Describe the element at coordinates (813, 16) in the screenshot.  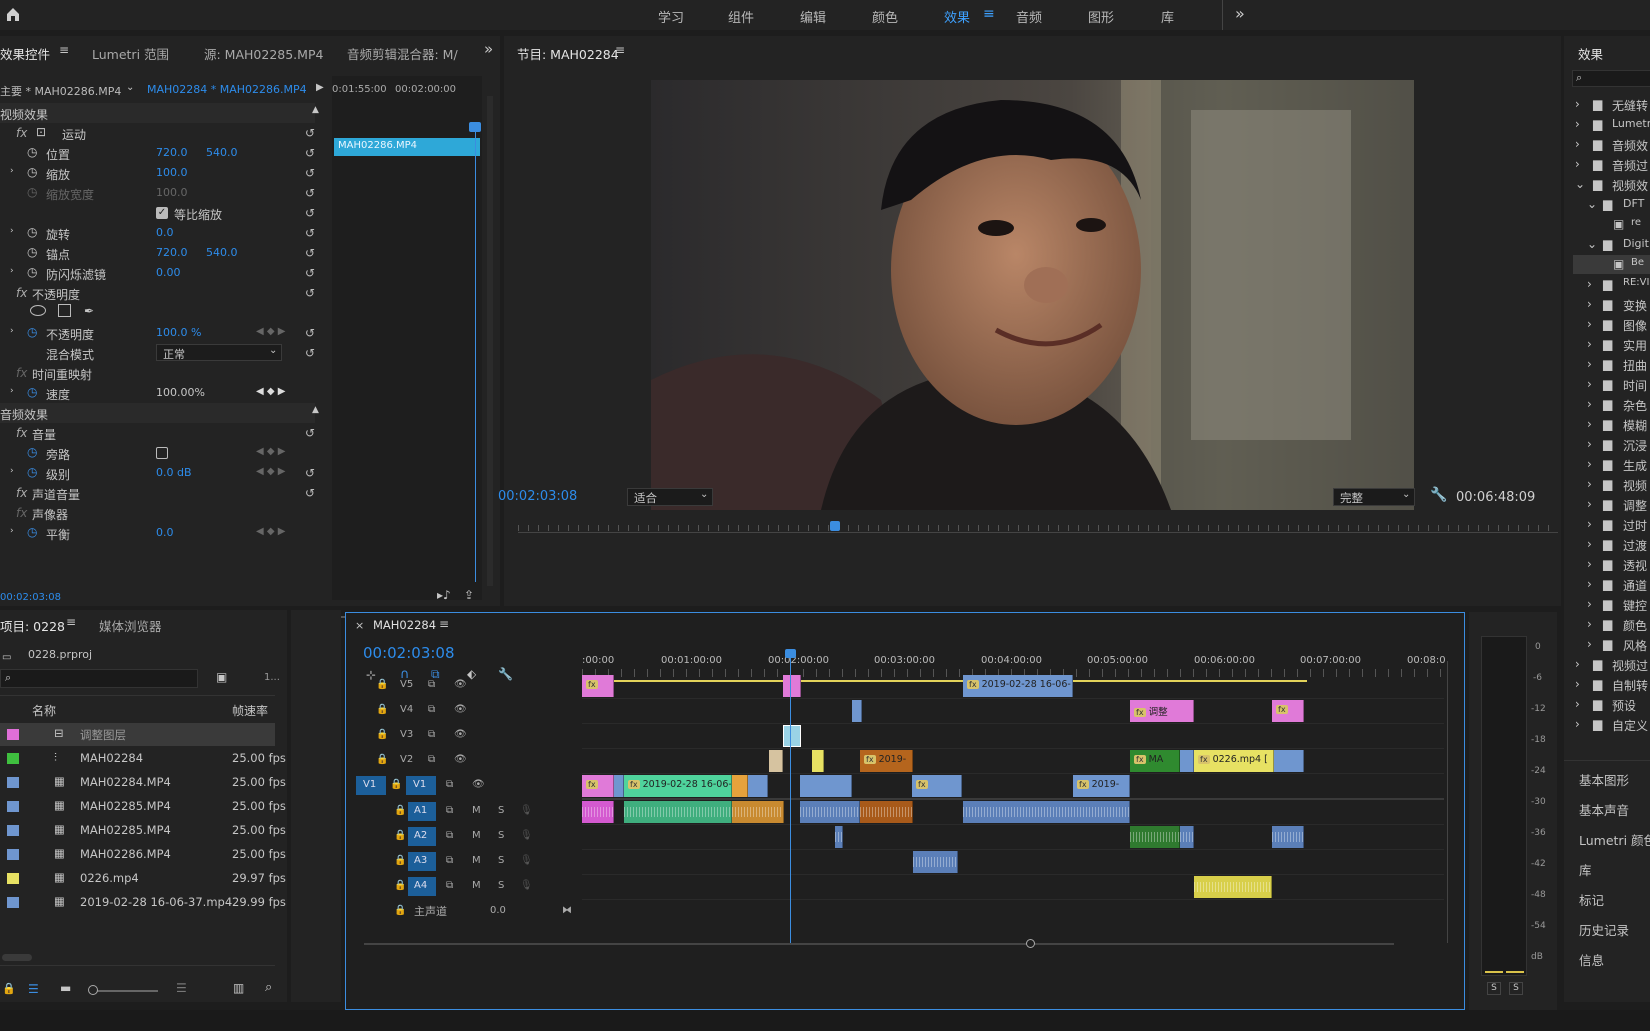
I see `workspace-edit: 编辑` at that location.